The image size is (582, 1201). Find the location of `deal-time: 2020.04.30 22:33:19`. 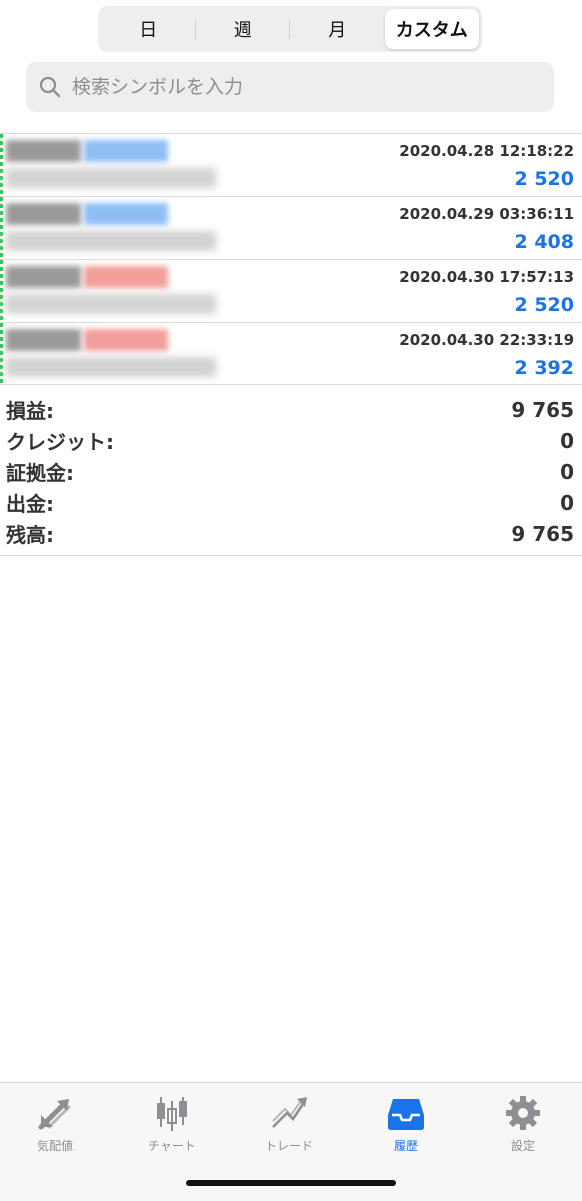

deal-time: 2020.04.30 22:33:19 is located at coordinates (486, 340).